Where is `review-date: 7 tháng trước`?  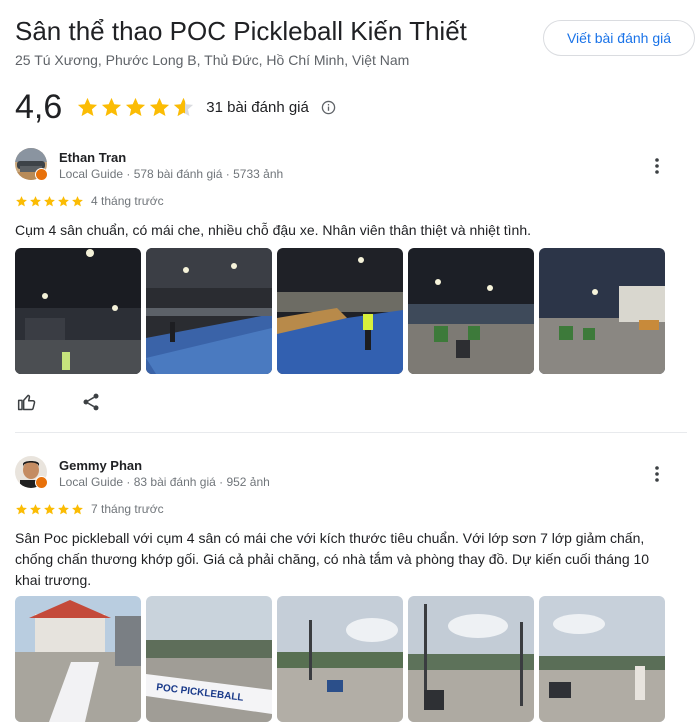
review-date: 7 tháng trước is located at coordinates (127, 509).